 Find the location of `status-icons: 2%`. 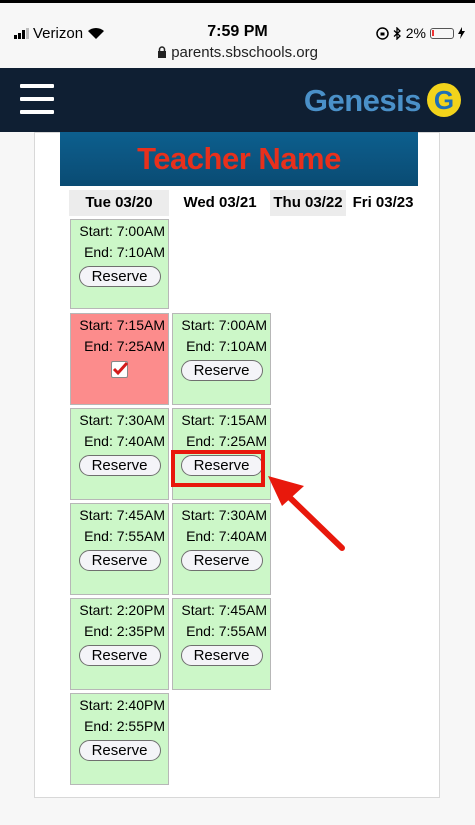

status-icons: 2% is located at coordinates (420, 33).